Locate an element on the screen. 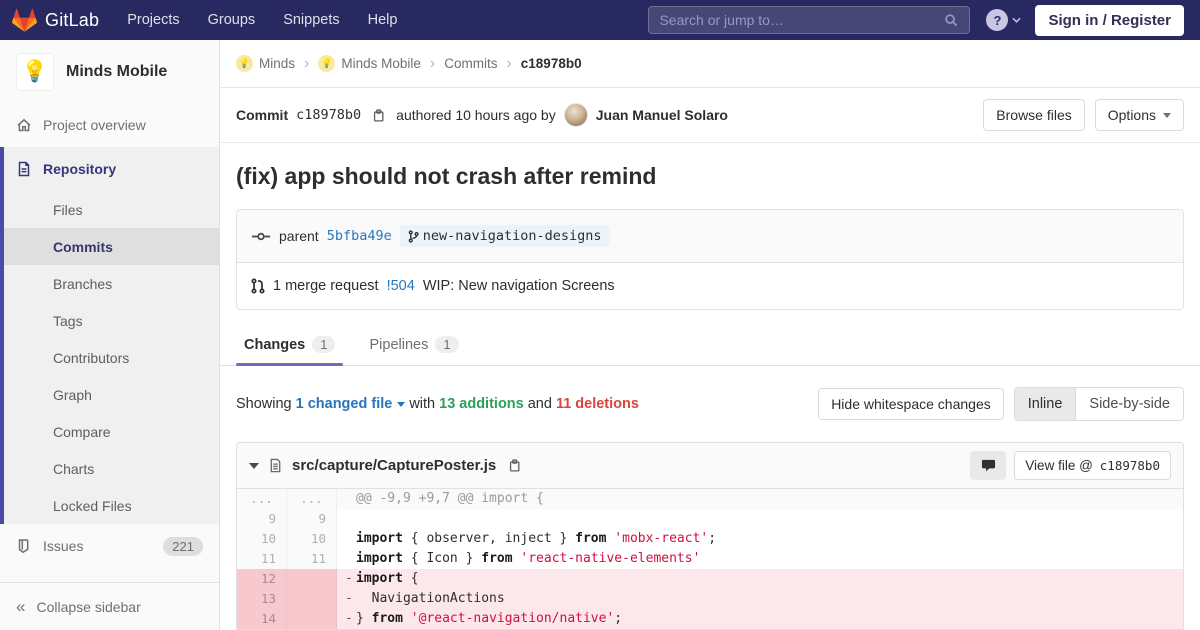 The height and width of the screenshot is (630, 1200). hide-whitespace-button: Hide whitespace changes is located at coordinates (911, 404).